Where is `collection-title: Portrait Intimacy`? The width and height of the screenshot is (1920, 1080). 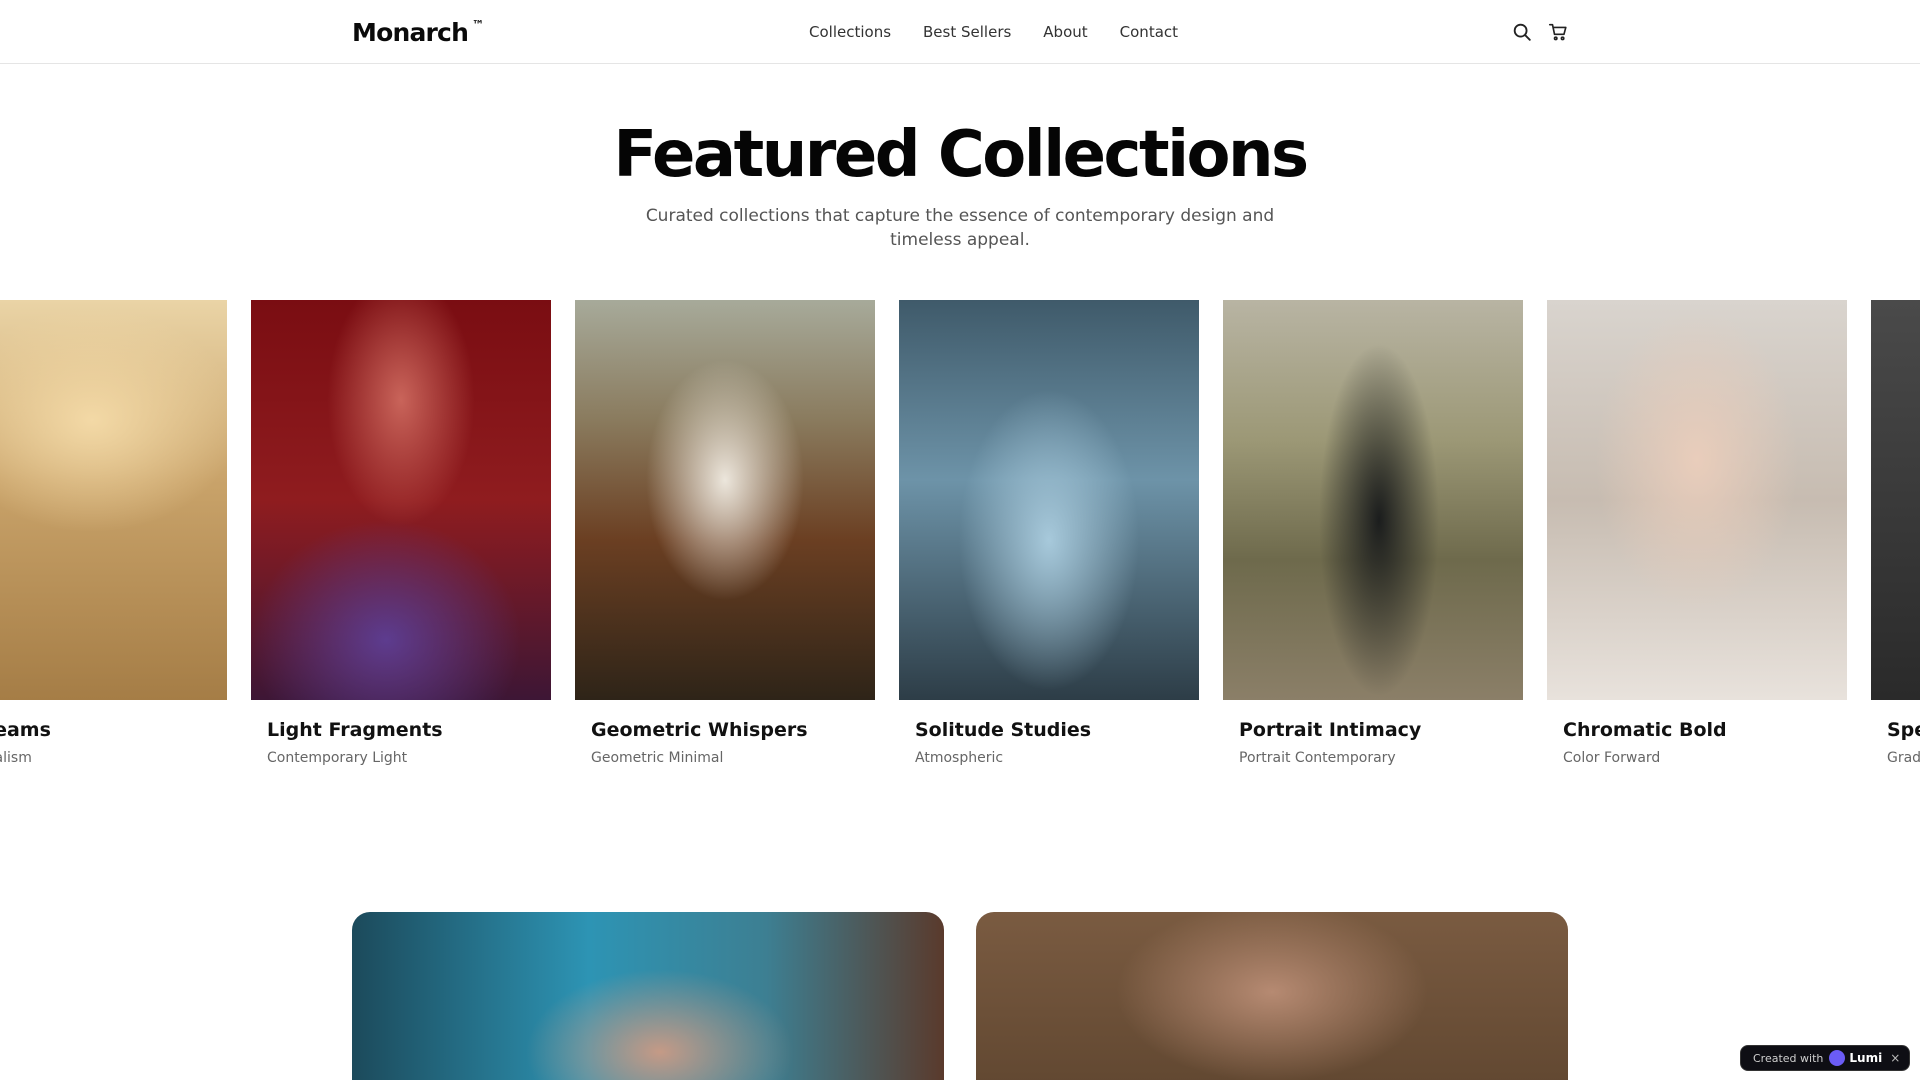 collection-title: Portrait Intimacy is located at coordinates (1330, 730).